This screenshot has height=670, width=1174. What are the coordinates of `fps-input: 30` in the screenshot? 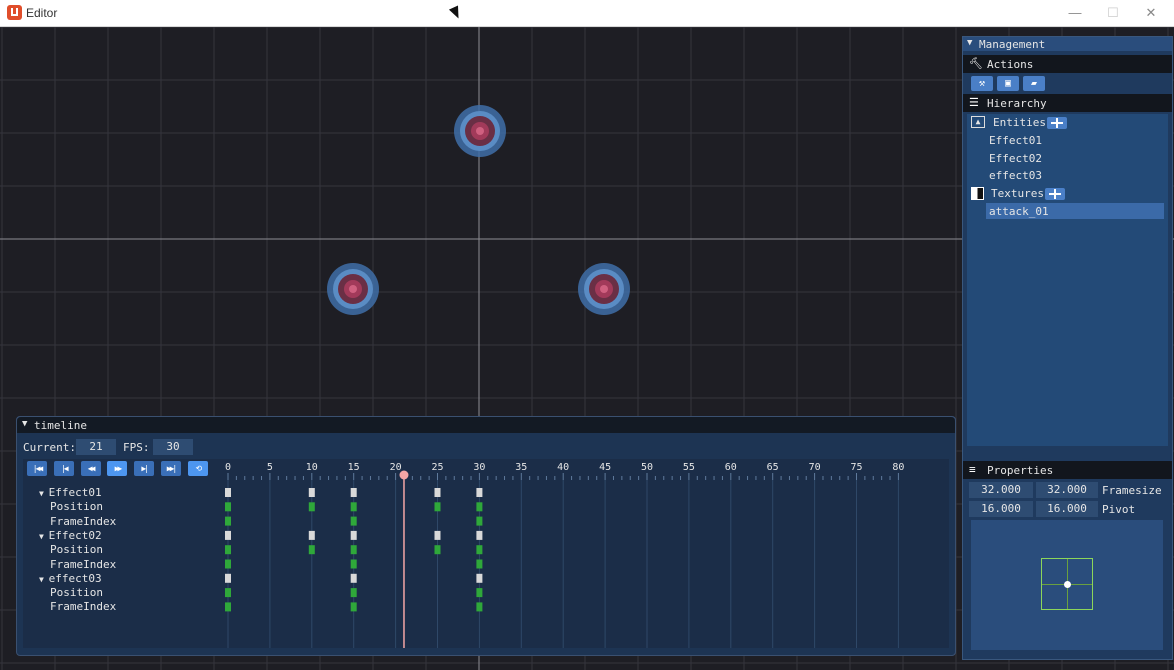 It's located at (173, 447).